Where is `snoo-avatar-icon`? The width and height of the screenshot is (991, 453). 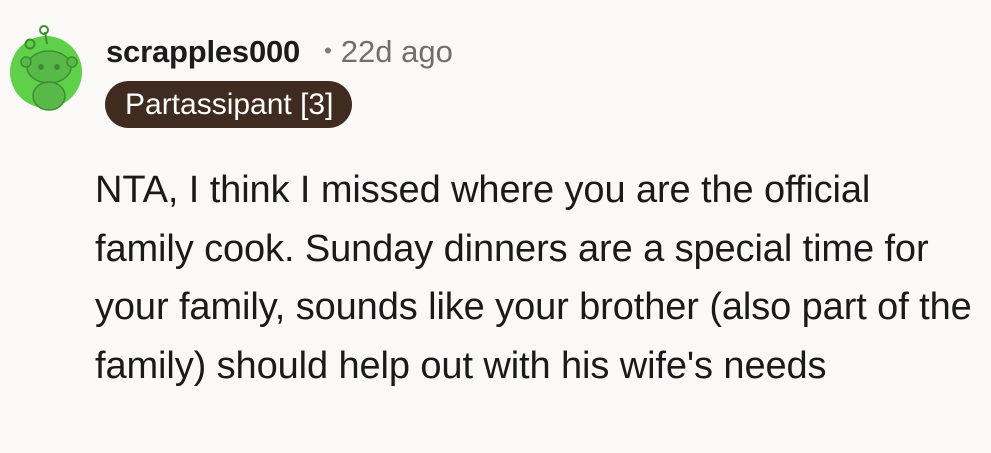
snoo-avatar-icon is located at coordinates (46, 68).